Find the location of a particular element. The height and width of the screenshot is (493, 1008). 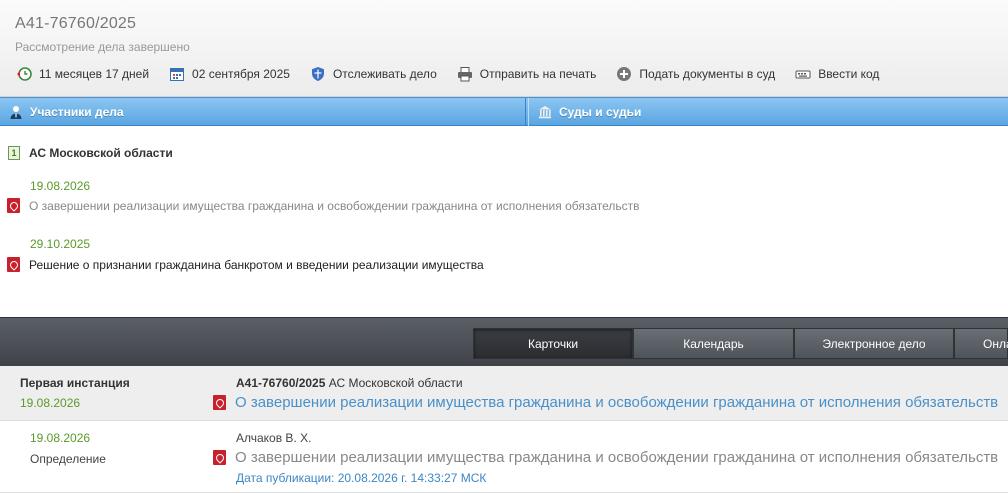

courts-label: Суды и судьи is located at coordinates (600, 112).